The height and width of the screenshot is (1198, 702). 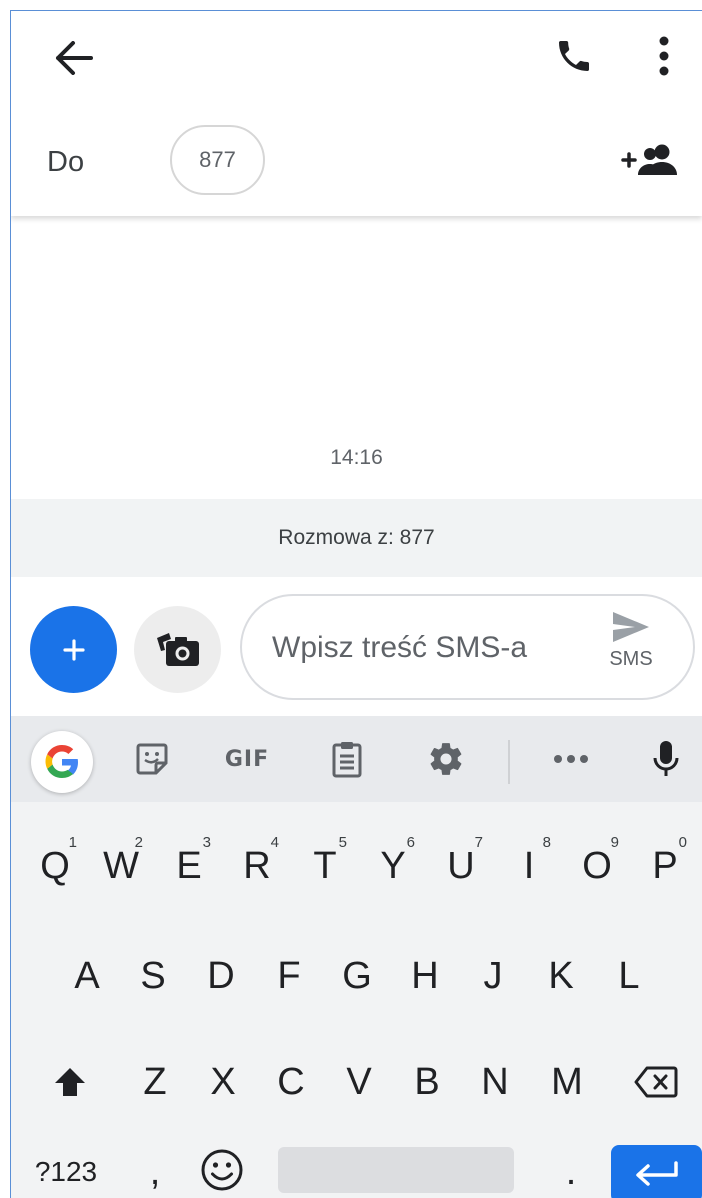 I want to click on key-hint: 9, so click(x=614, y=842).